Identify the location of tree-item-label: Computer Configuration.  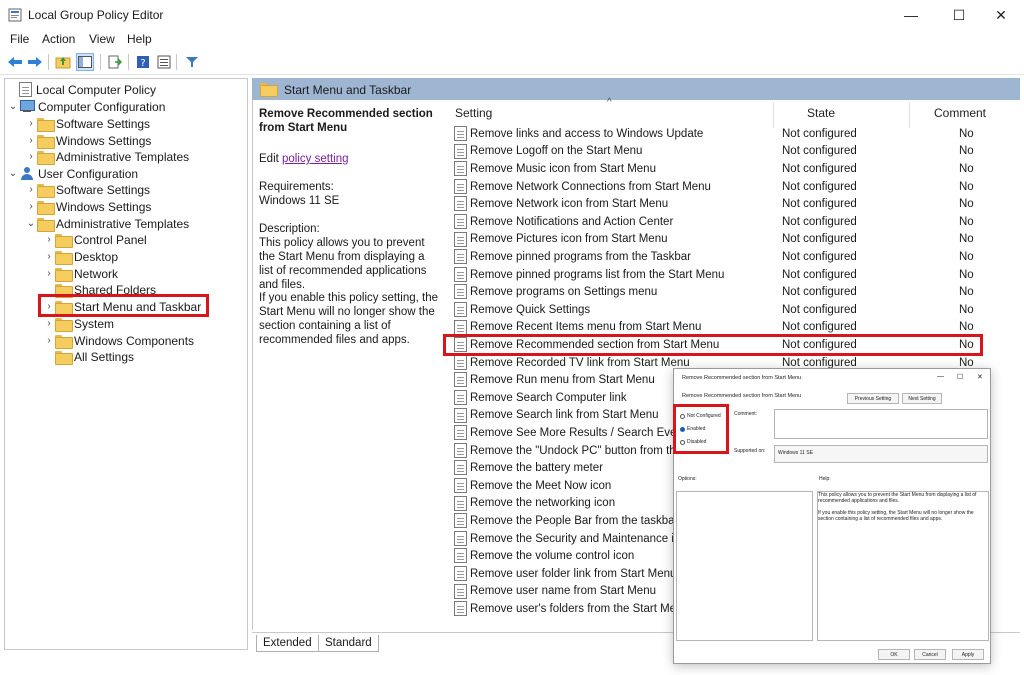
(102, 106).